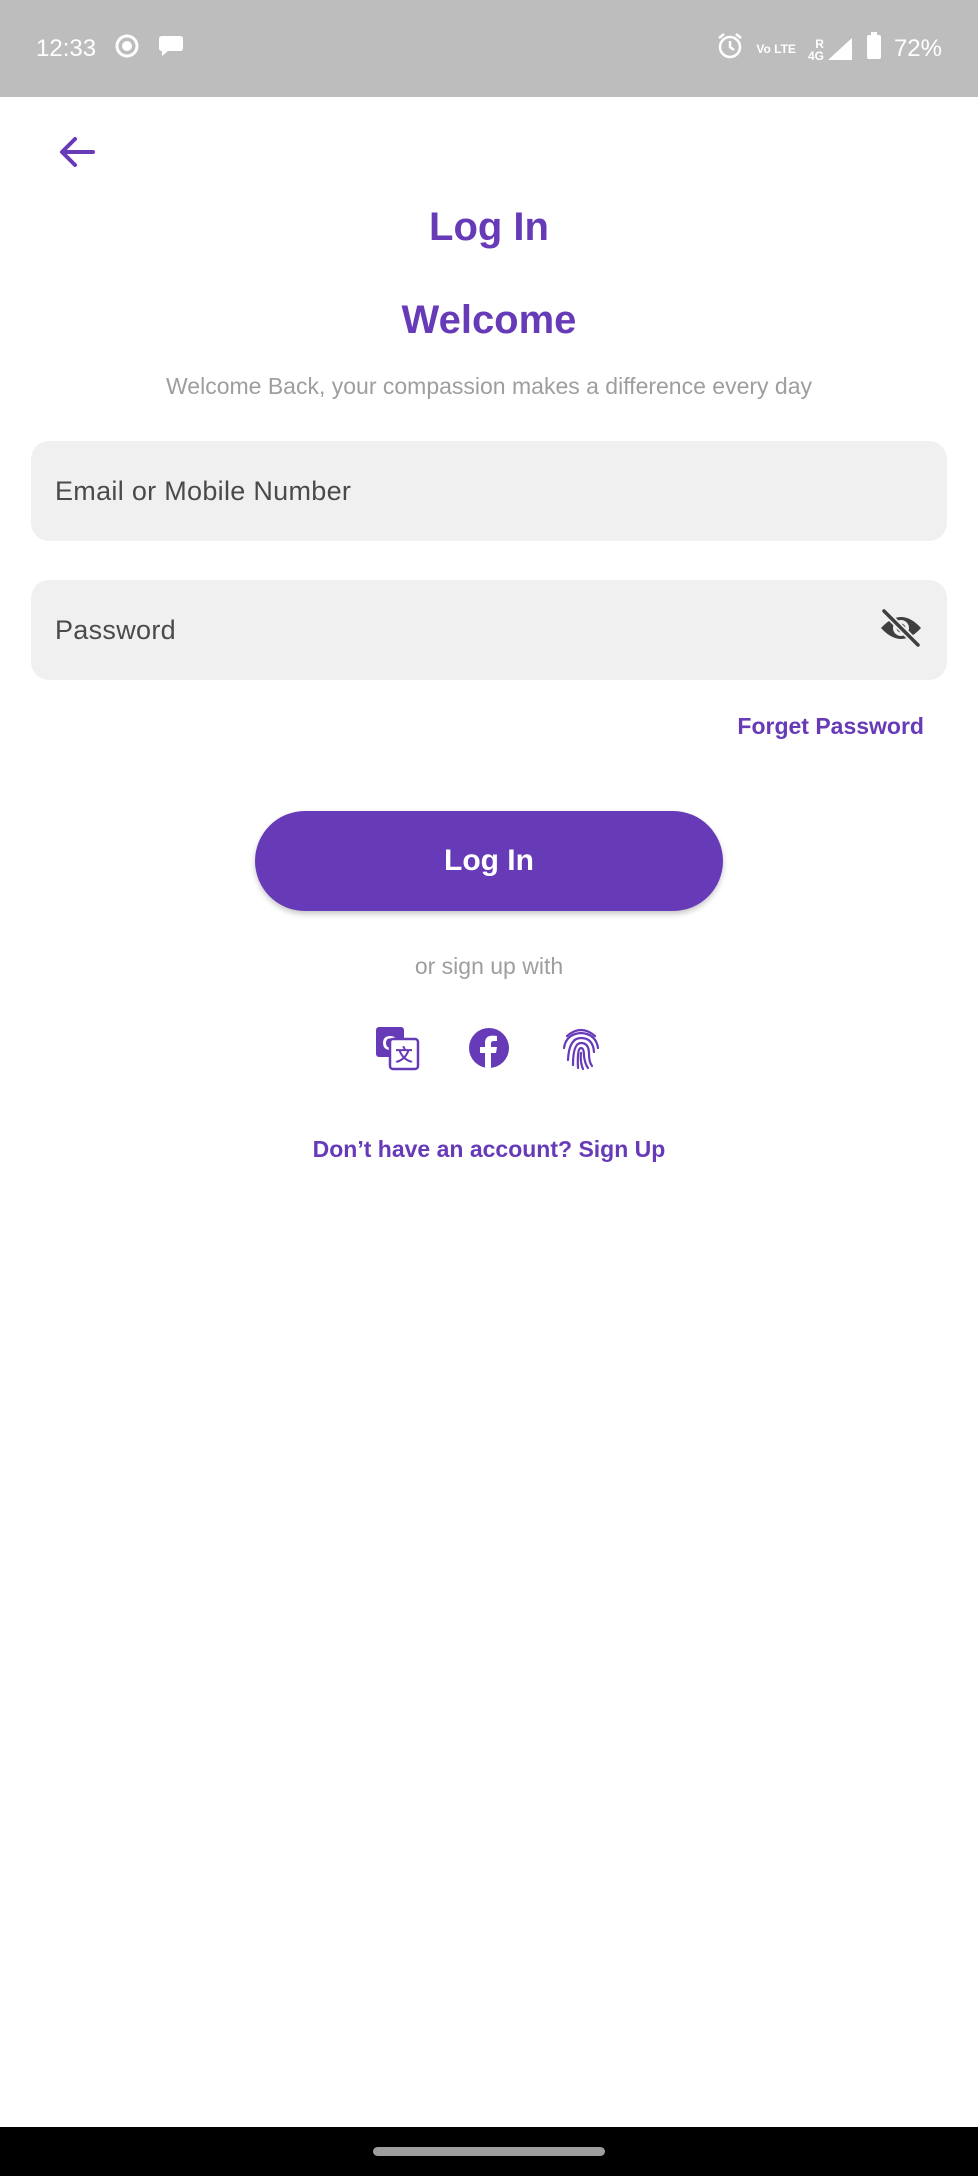 The width and height of the screenshot is (978, 2176). I want to click on status-time: 12:33, so click(66, 48).